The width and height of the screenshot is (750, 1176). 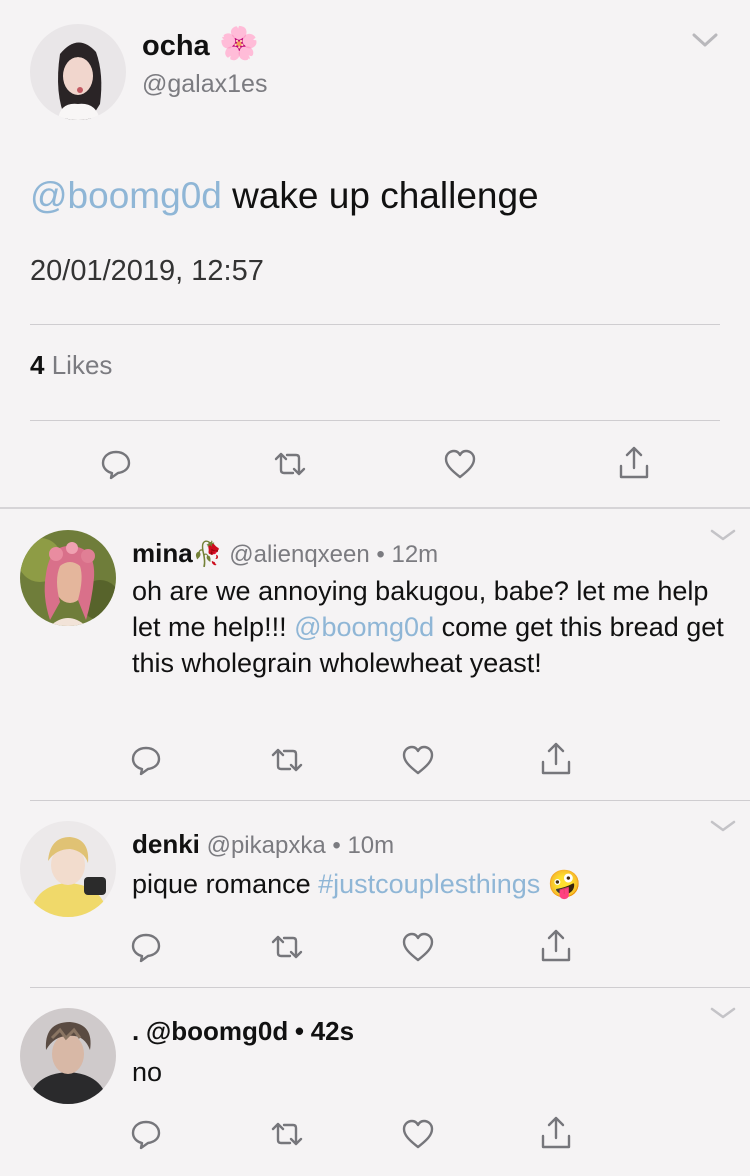 What do you see at coordinates (371, 845) in the screenshot?
I see `relative-time: 10m` at bounding box center [371, 845].